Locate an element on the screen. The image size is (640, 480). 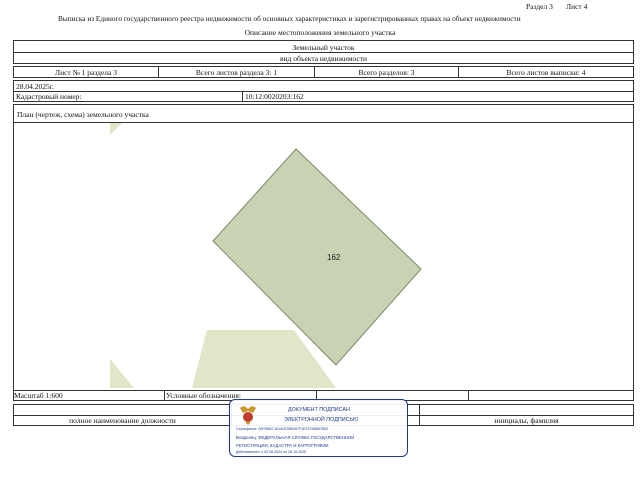
cadastral-number: 10:12:0020203:162 is located at coordinates (274, 96).